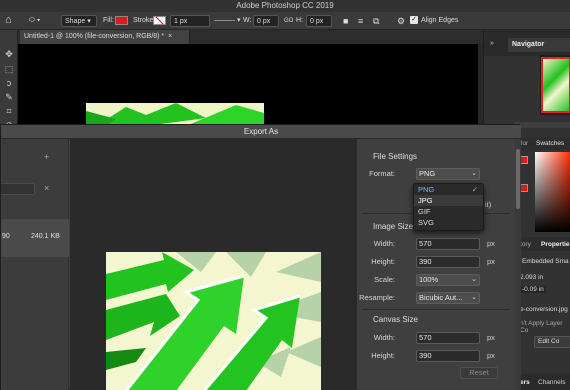  Describe the element at coordinates (75, 21) in the screenshot. I see `mode-value: Shape` at that location.